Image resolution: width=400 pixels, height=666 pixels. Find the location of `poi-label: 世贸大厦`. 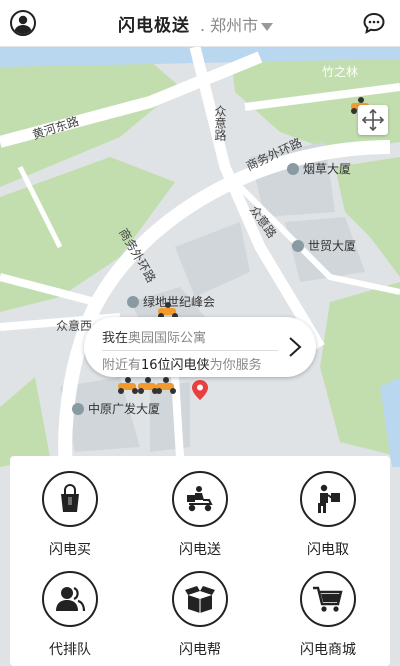

poi-label: 世贸大厦 is located at coordinates (332, 246).